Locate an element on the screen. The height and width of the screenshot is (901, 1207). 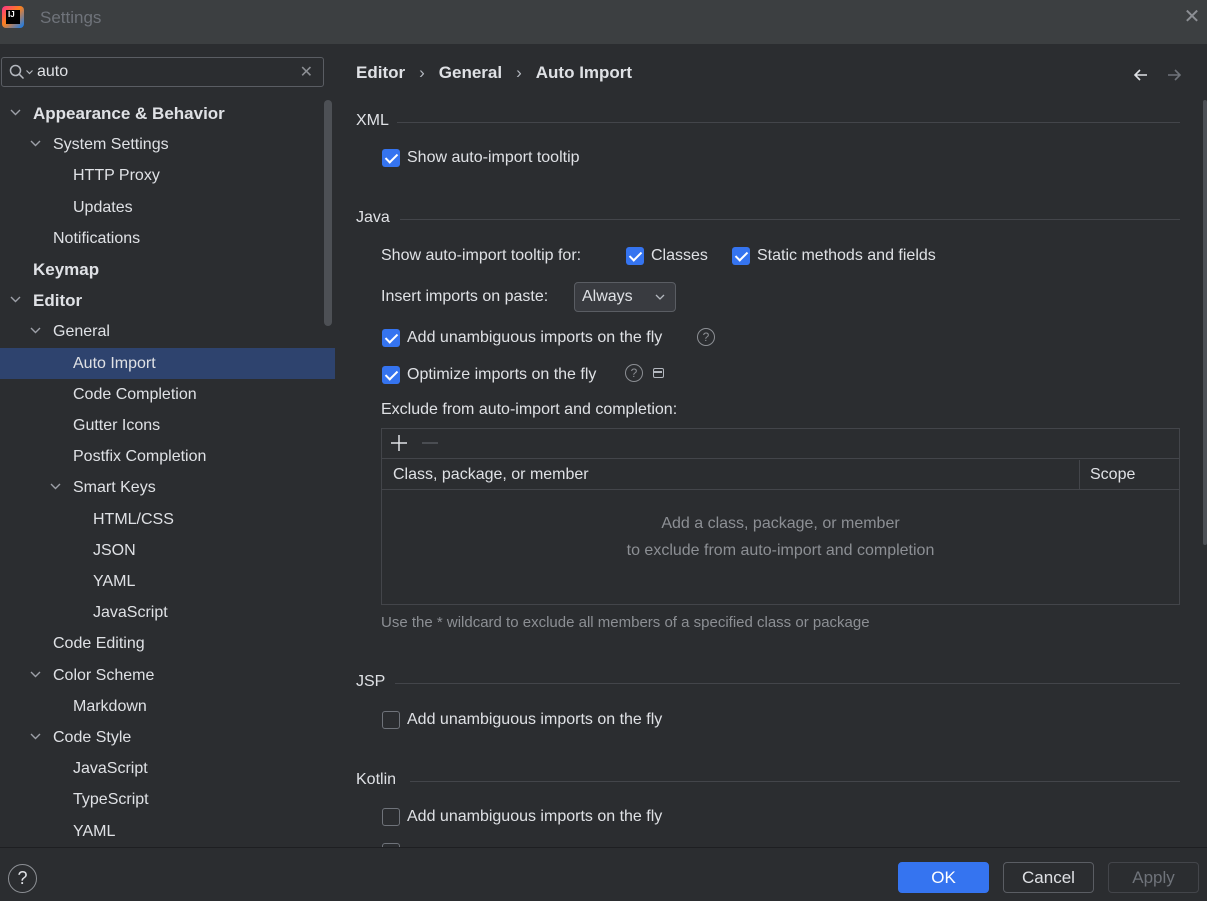
section-title-kotlin: Kotlin is located at coordinates (376, 779).